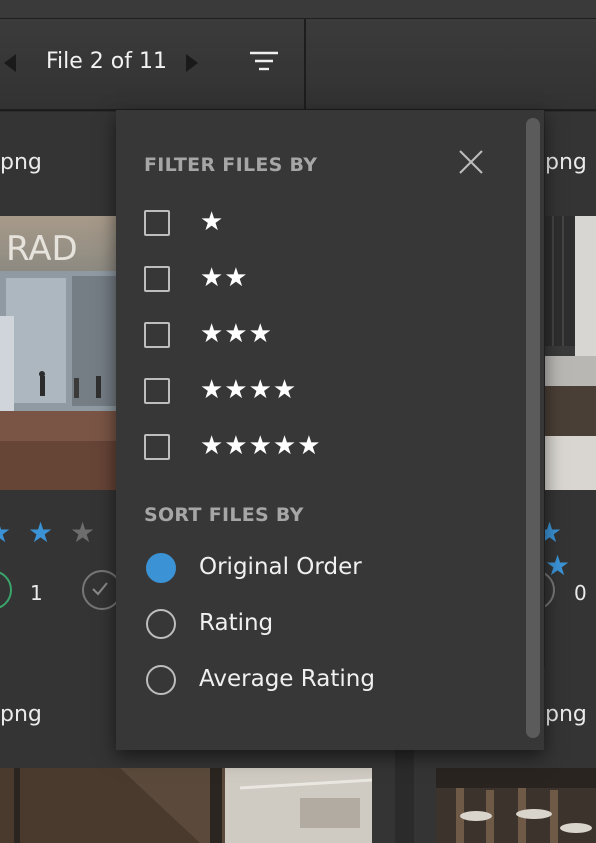 Image resolution: width=596 pixels, height=843 pixels. What do you see at coordinates (570, 549) in the screenshot?
I see `rating-stars: ★ ★` at bounding box center [570, 549].